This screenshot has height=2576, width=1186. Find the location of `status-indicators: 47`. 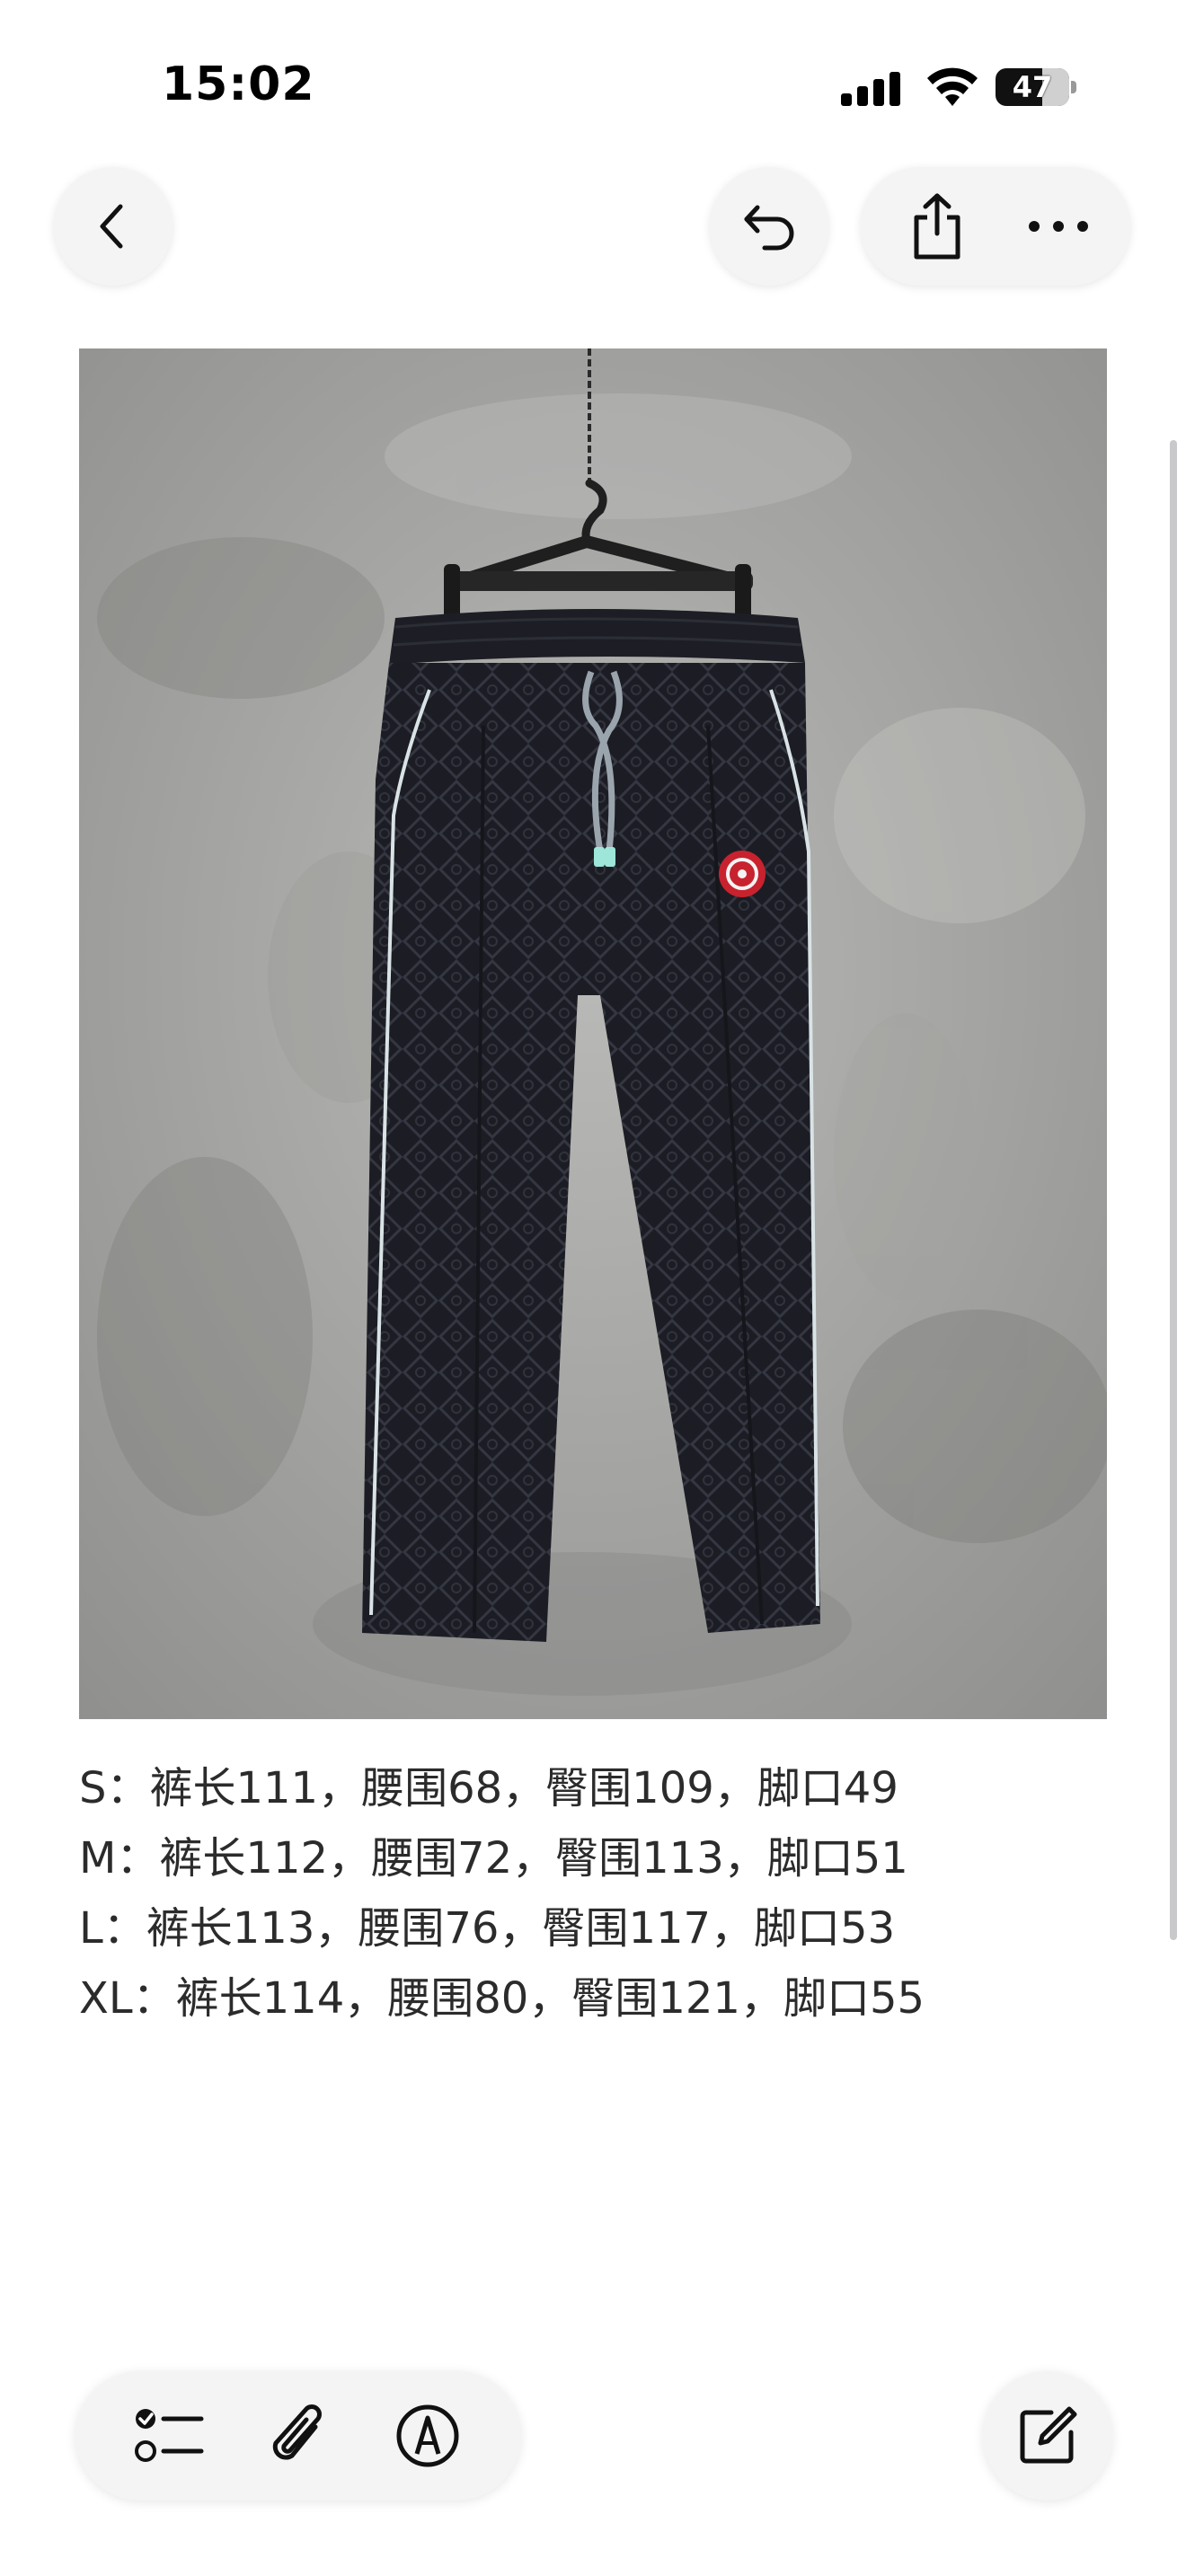

status-indicators: 47 is located at coordinates (957, 88).